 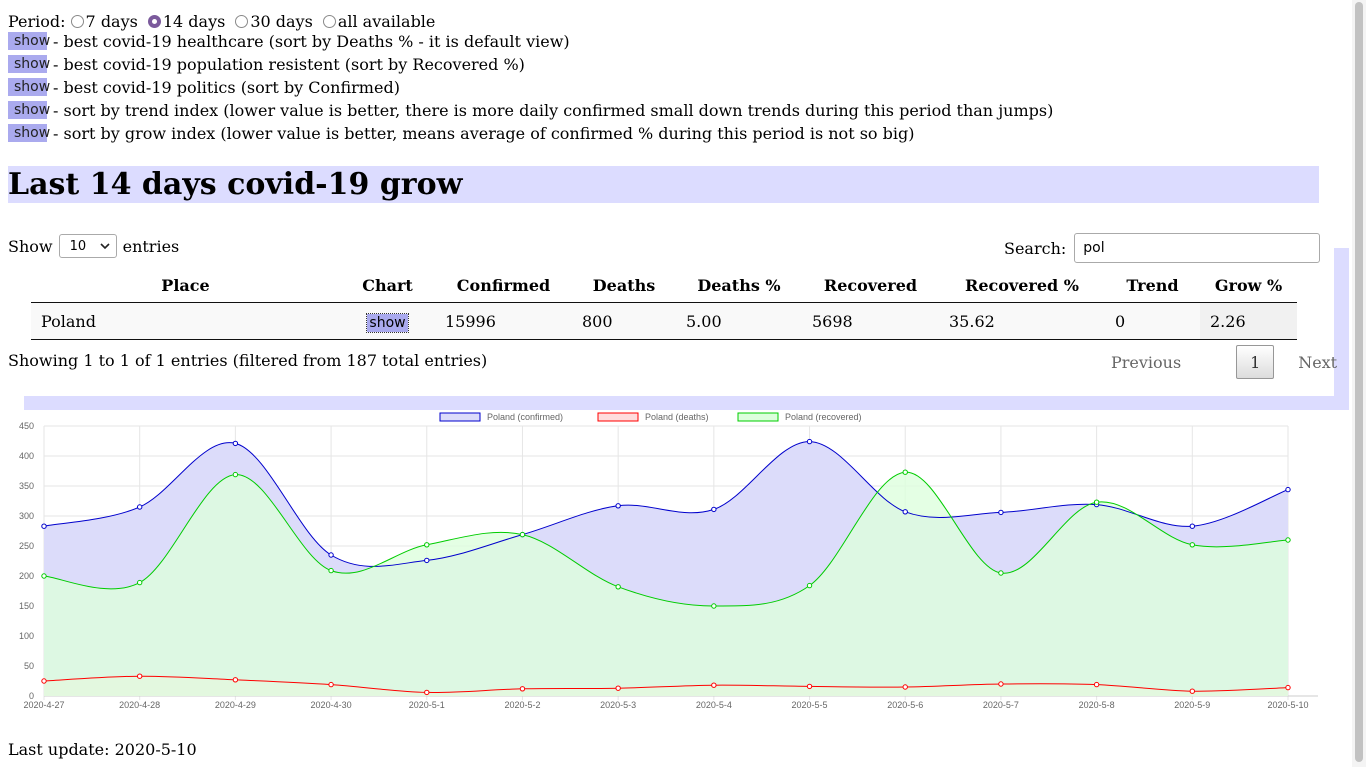 What do you see at coordinates (1022, 285) in the screenshot?
I see `column-header-recovered-pct: Recovered %` at bounding box center [1022, 285].